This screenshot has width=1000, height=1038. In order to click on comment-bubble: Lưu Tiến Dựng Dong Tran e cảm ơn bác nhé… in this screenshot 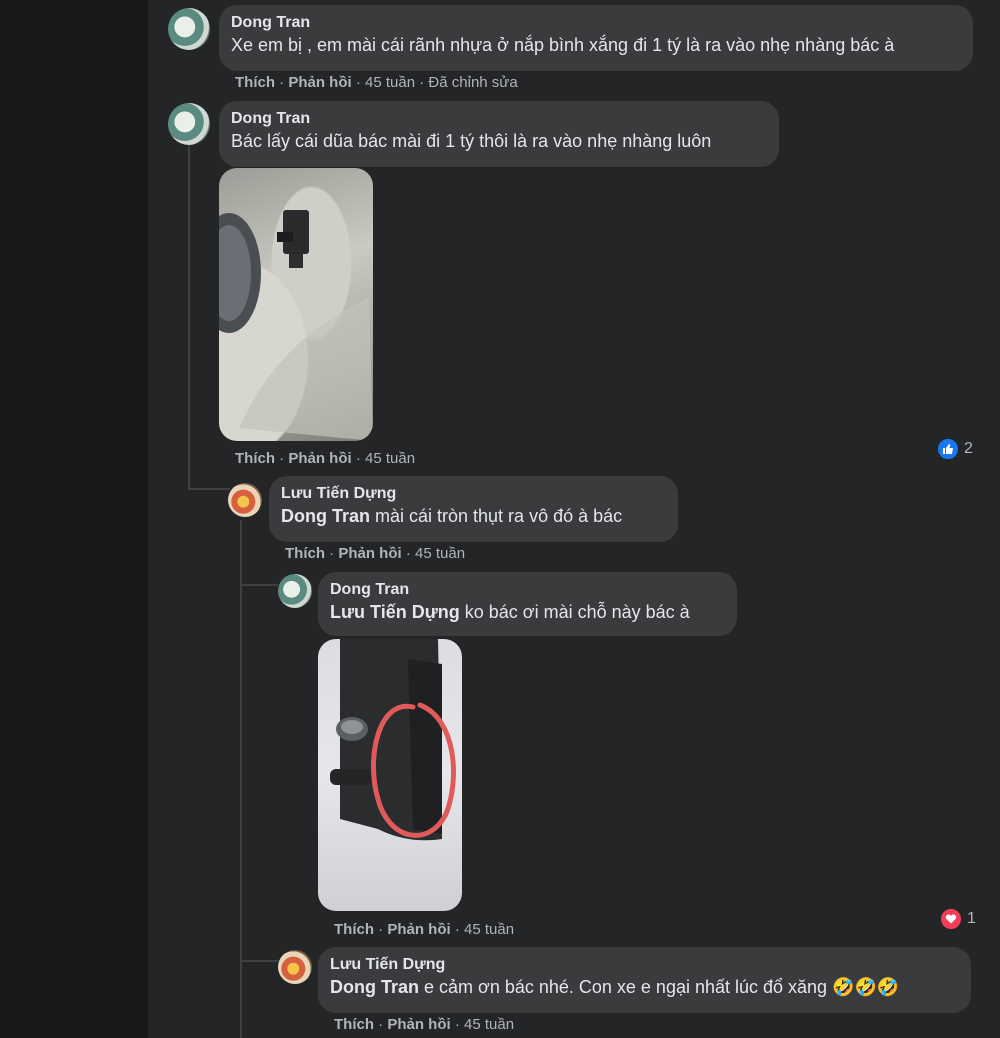, I will do `click(644, 980)`.